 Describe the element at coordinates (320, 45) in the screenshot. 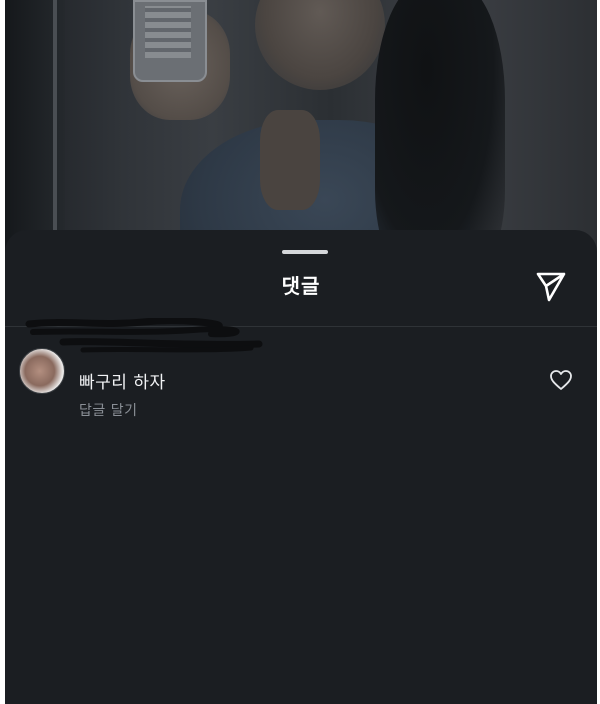

I see `photo-face` at that location.